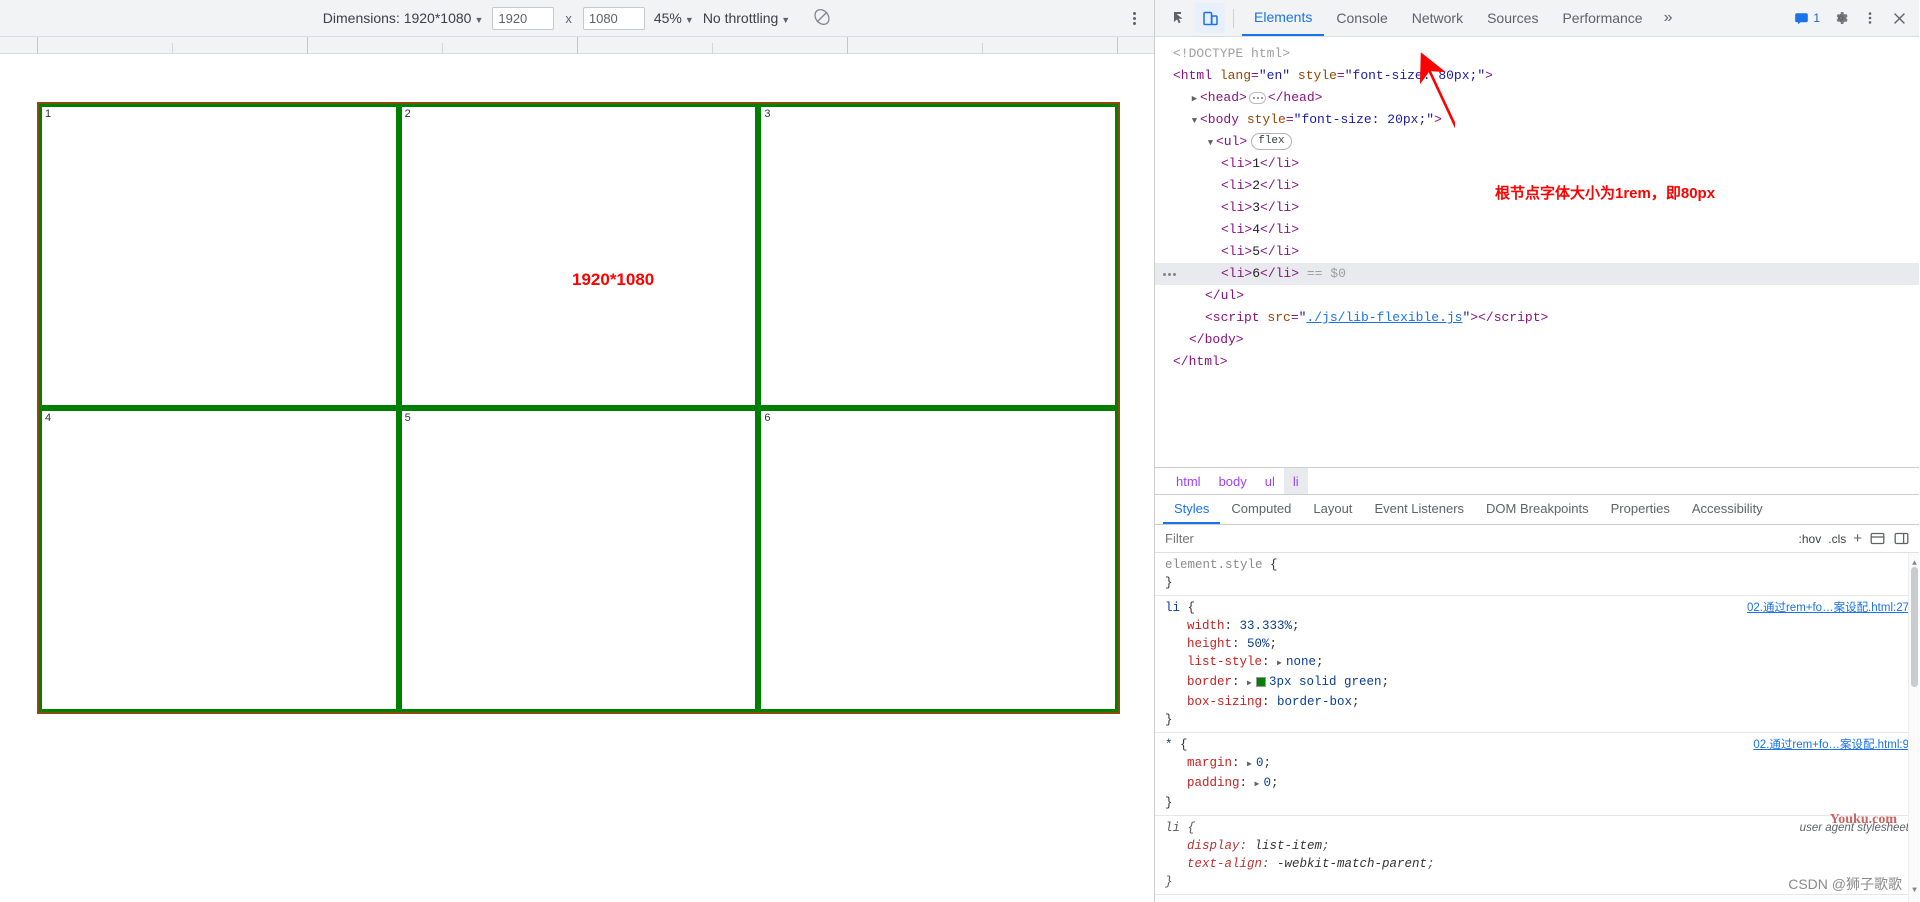  Describe the element at coordinates (1841, 18) in the screenshot. I see `settings-button` at that location.